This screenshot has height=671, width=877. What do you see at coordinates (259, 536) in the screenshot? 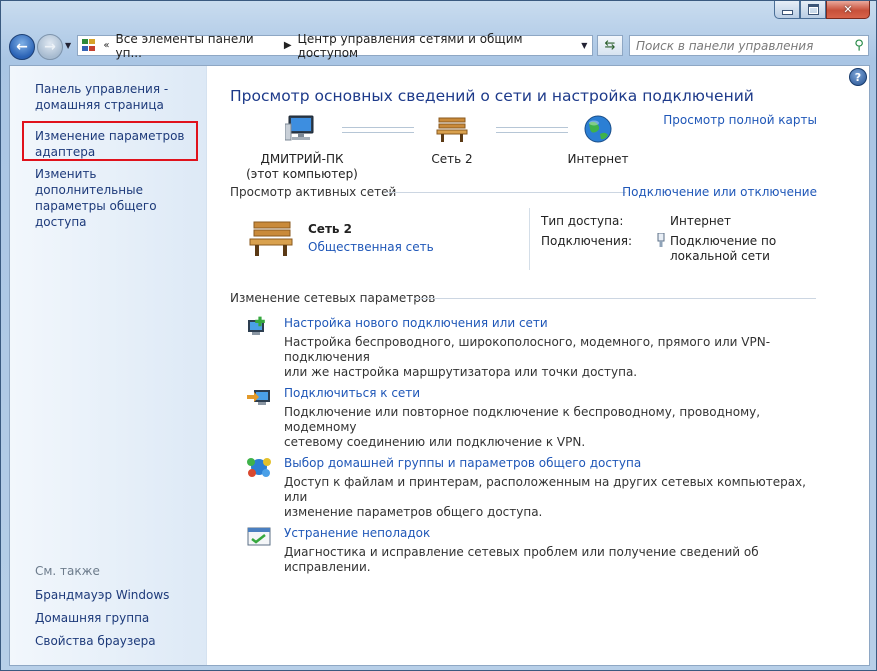
I see `troubleshoot-icon` at bounding box center [259, 536].